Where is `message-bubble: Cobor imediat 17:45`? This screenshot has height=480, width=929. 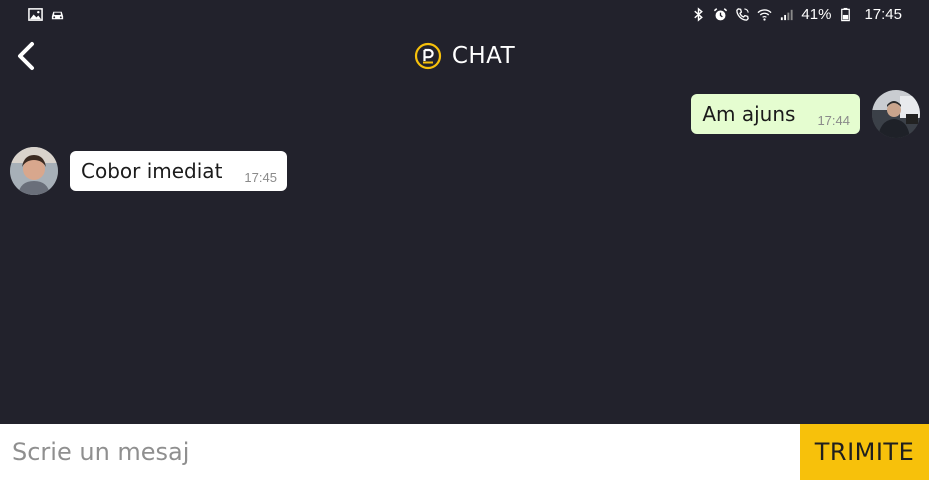
message-bubble: Cobor imediat 17:45 is located at coordinates (178, 171).